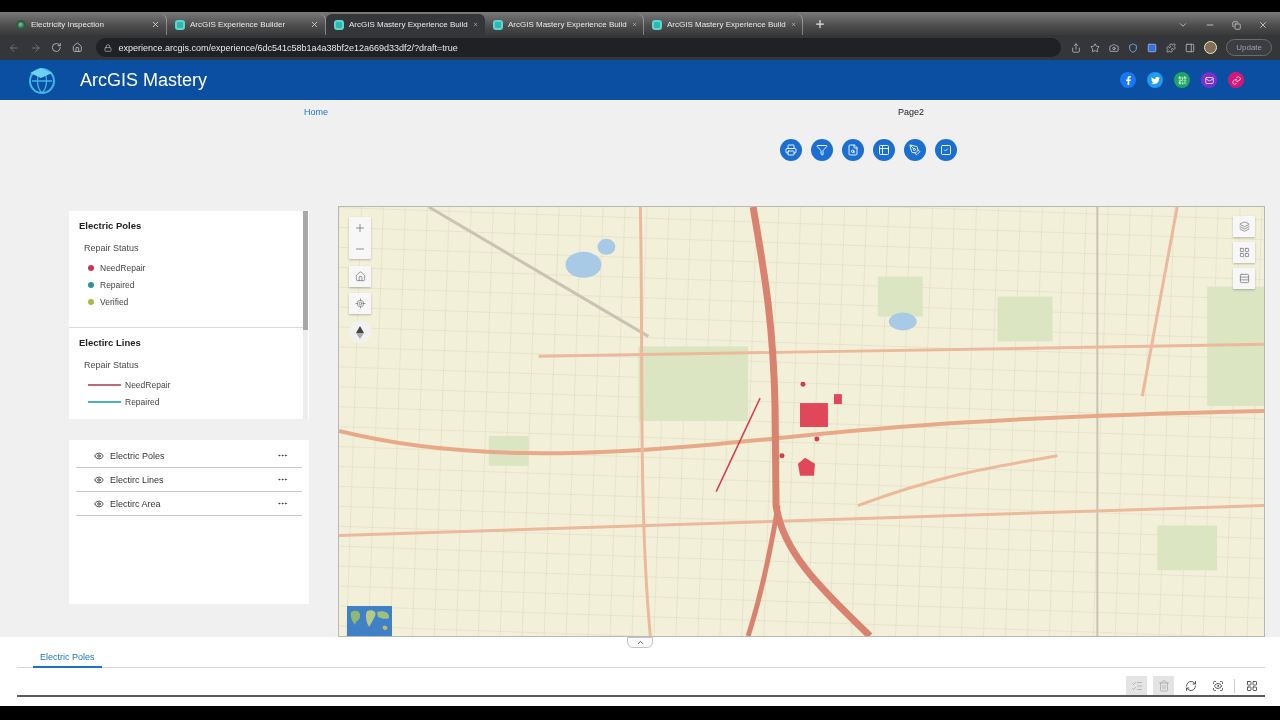 This screenshot has width=1280, height=720. Describe the element at coordinates (144, 80) in the screenshot. I see `app-title: ArcGIS Mastery` at that location.